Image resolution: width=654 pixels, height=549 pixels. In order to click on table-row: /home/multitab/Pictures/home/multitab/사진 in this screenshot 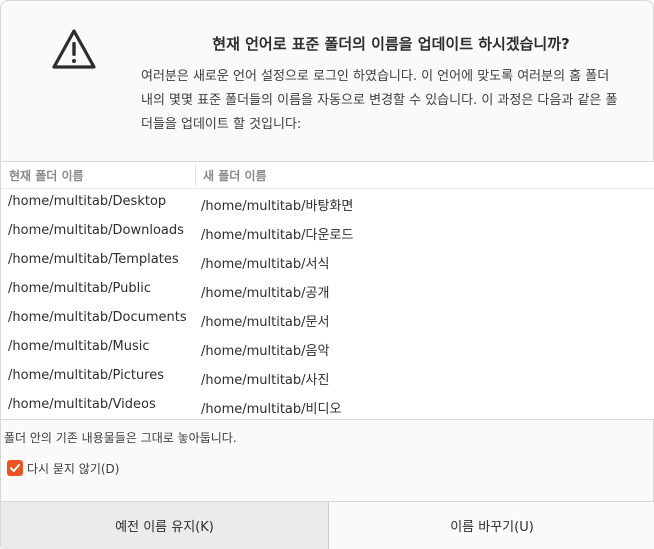, I will do `click(327, 376)`.